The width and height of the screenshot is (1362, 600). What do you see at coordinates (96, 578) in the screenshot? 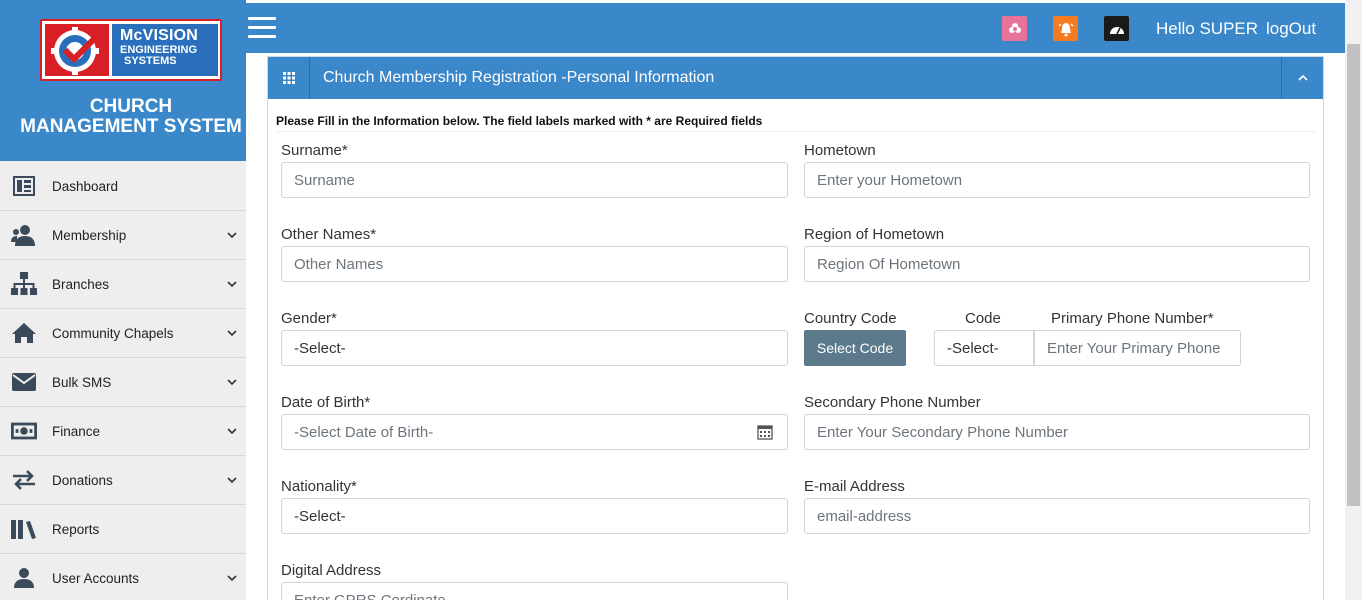
I see `sidebar-item-label: User Accounts` at bounding box center [96, 578].